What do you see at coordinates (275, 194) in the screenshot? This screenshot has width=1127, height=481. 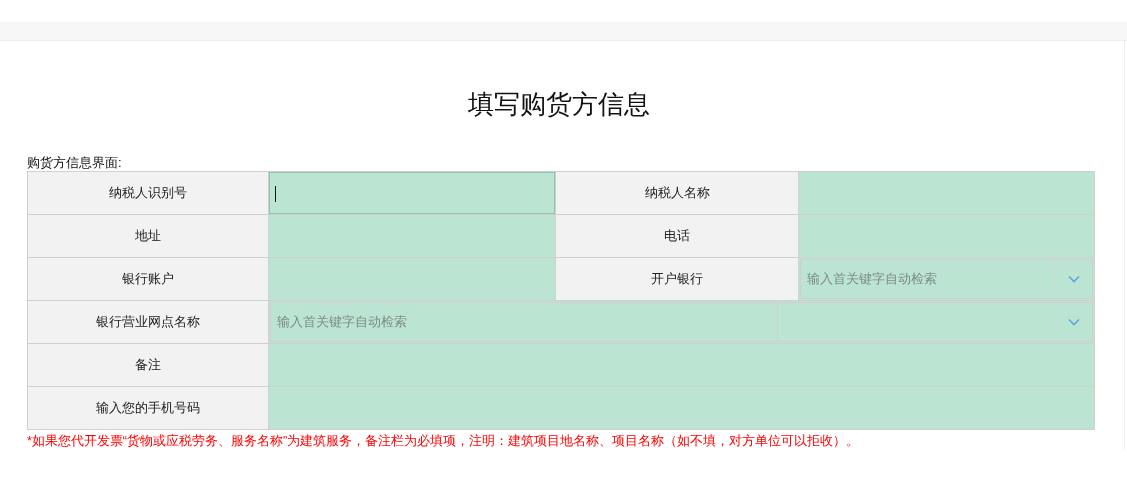 I see `text-caret` at bounding box center [275, 194].